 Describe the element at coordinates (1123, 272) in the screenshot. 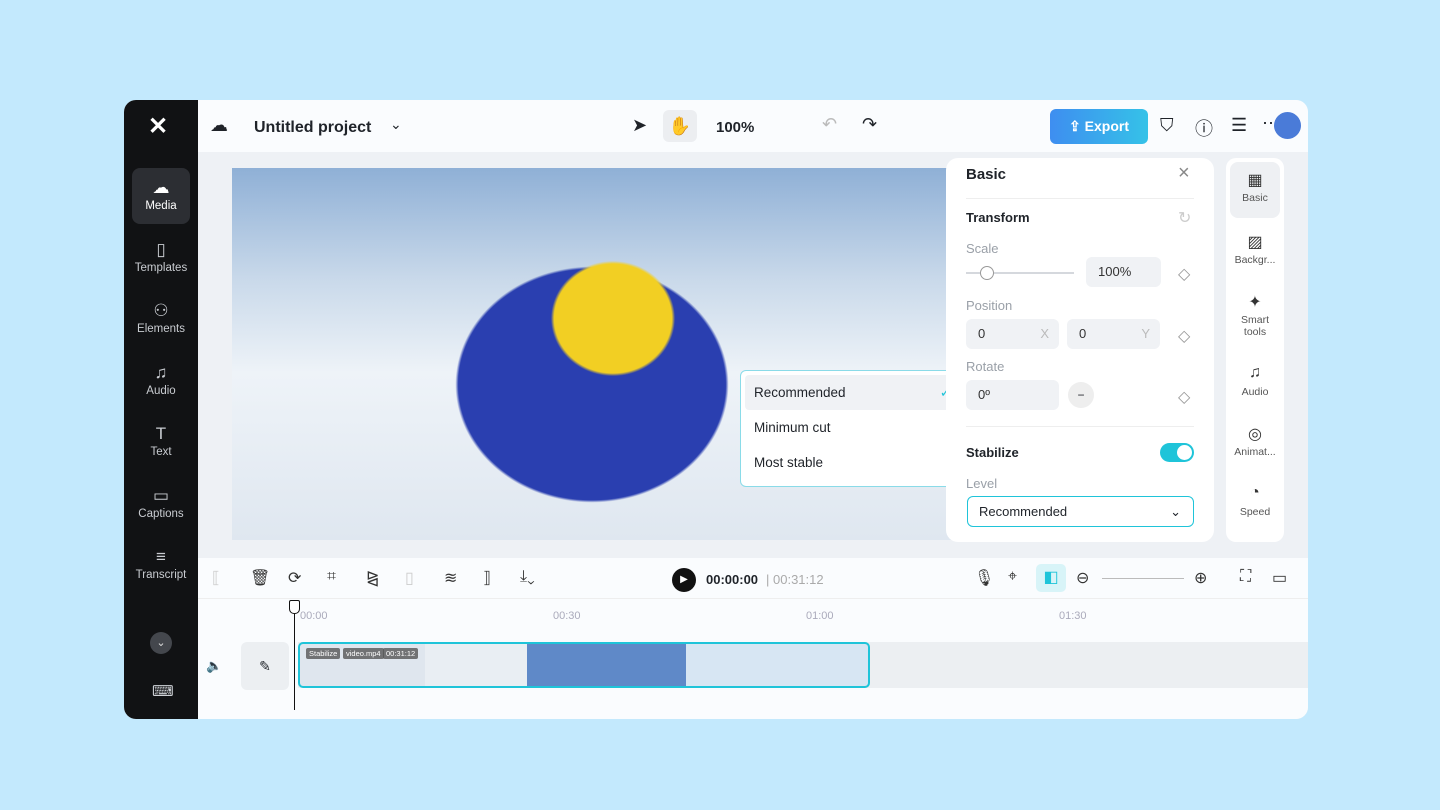

I see `scale-input: 100%` at that location.